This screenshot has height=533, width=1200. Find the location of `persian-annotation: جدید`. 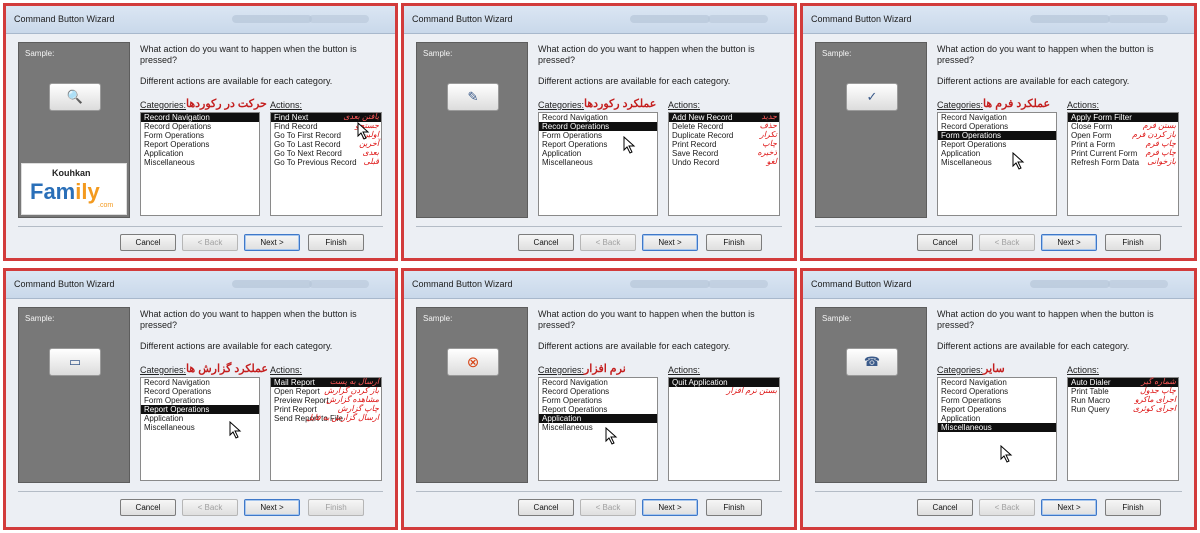

persian-annotation: جدید is located at coordinates (769, 116).